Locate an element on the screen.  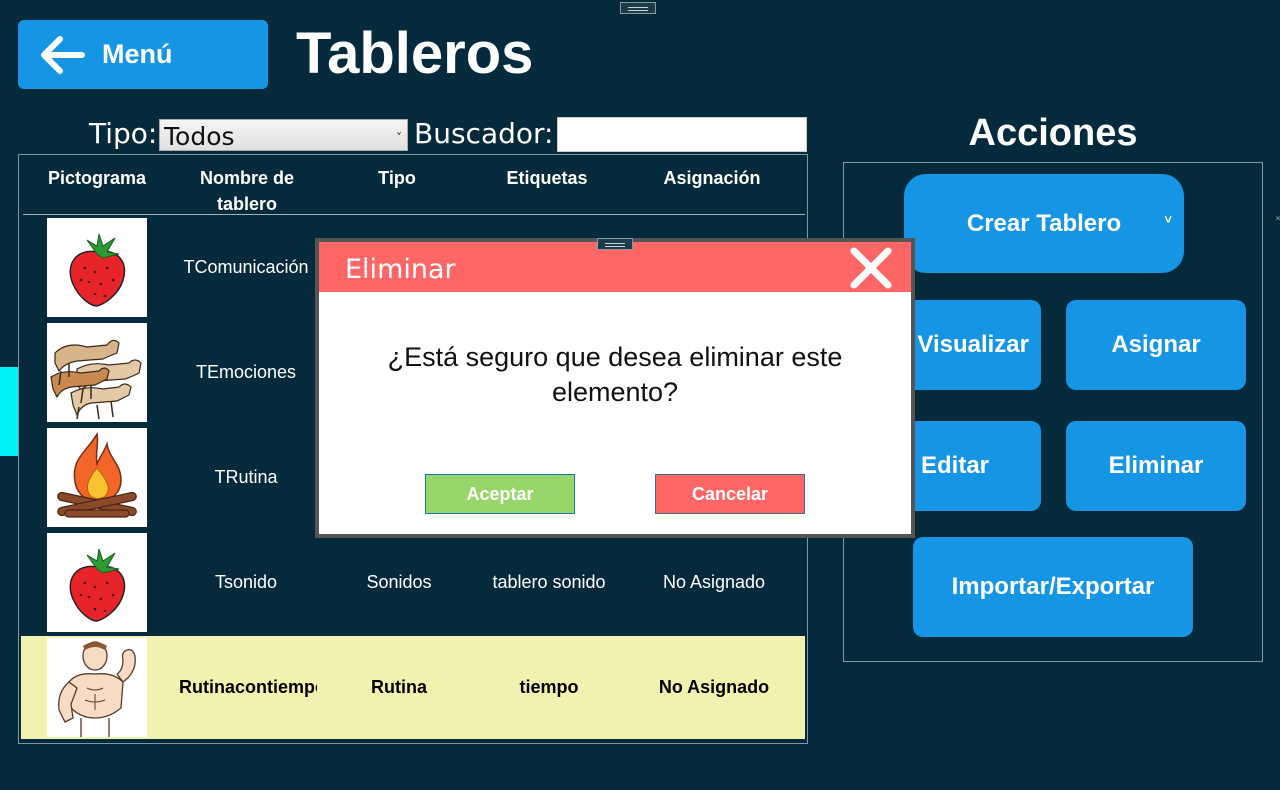
tipo-select-value: Todos is located at coordinates (199, 136).